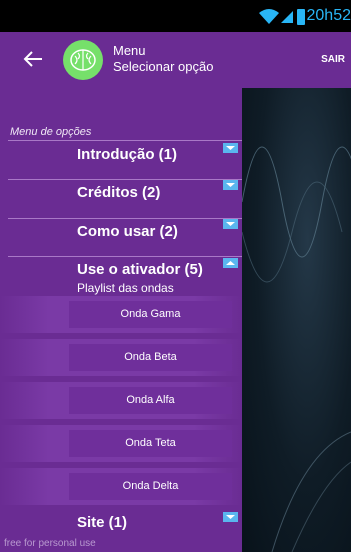  Describe the element at coordinates (175, 16) in the screenshot. I see `status-bar: 20h52` at that location.